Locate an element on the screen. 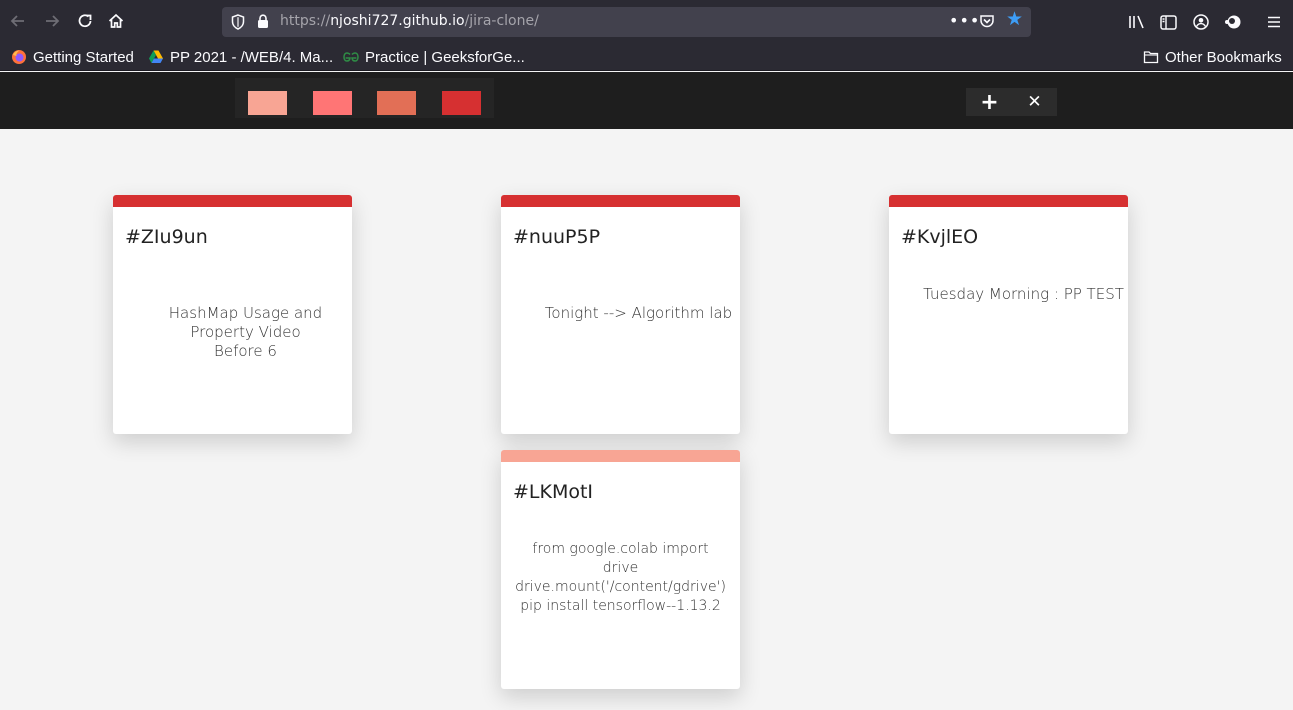 The width and height of the screenshot is (1293, 710). add-ticket-button: + is located at coordinates (989, 102).